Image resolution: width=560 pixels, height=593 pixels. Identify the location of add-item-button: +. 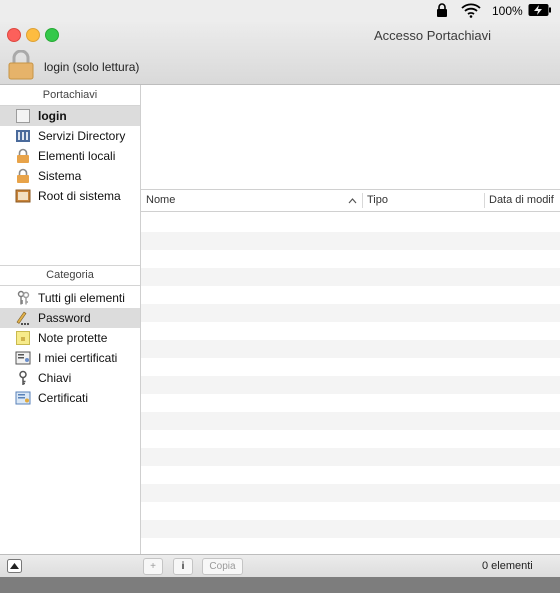
(153, 566).